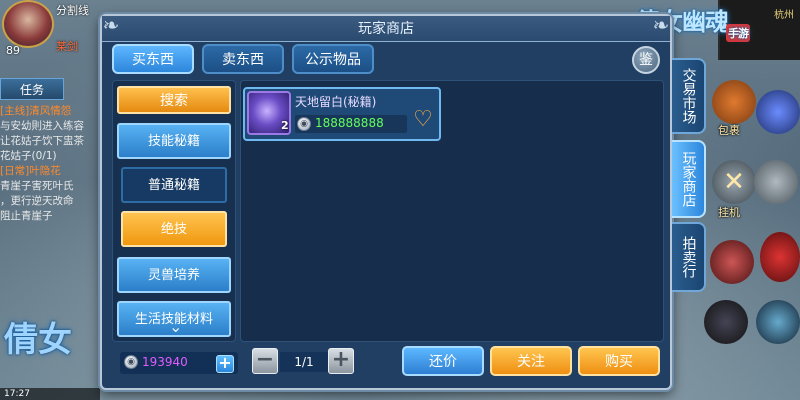 The image size is (800, 400). What do you see at coordinates (778, 112) in the screenshot?
I see `skill-icon` at bounding box center [778, 112].